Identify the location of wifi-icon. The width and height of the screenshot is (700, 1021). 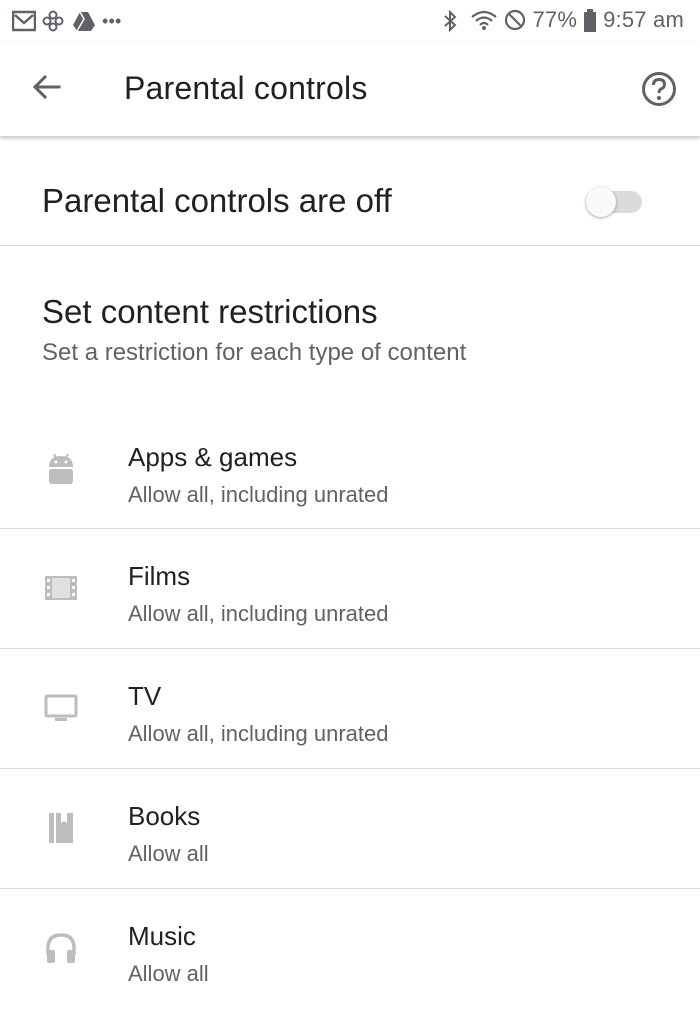
(484, 20).